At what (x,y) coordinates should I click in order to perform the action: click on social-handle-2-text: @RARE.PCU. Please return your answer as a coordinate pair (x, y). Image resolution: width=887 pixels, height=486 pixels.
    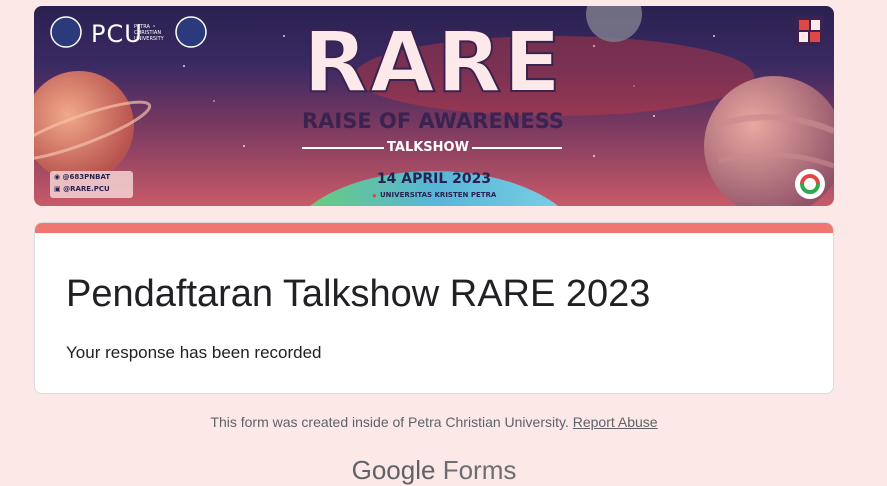
    Looking at the image, I should click on (86, 189).